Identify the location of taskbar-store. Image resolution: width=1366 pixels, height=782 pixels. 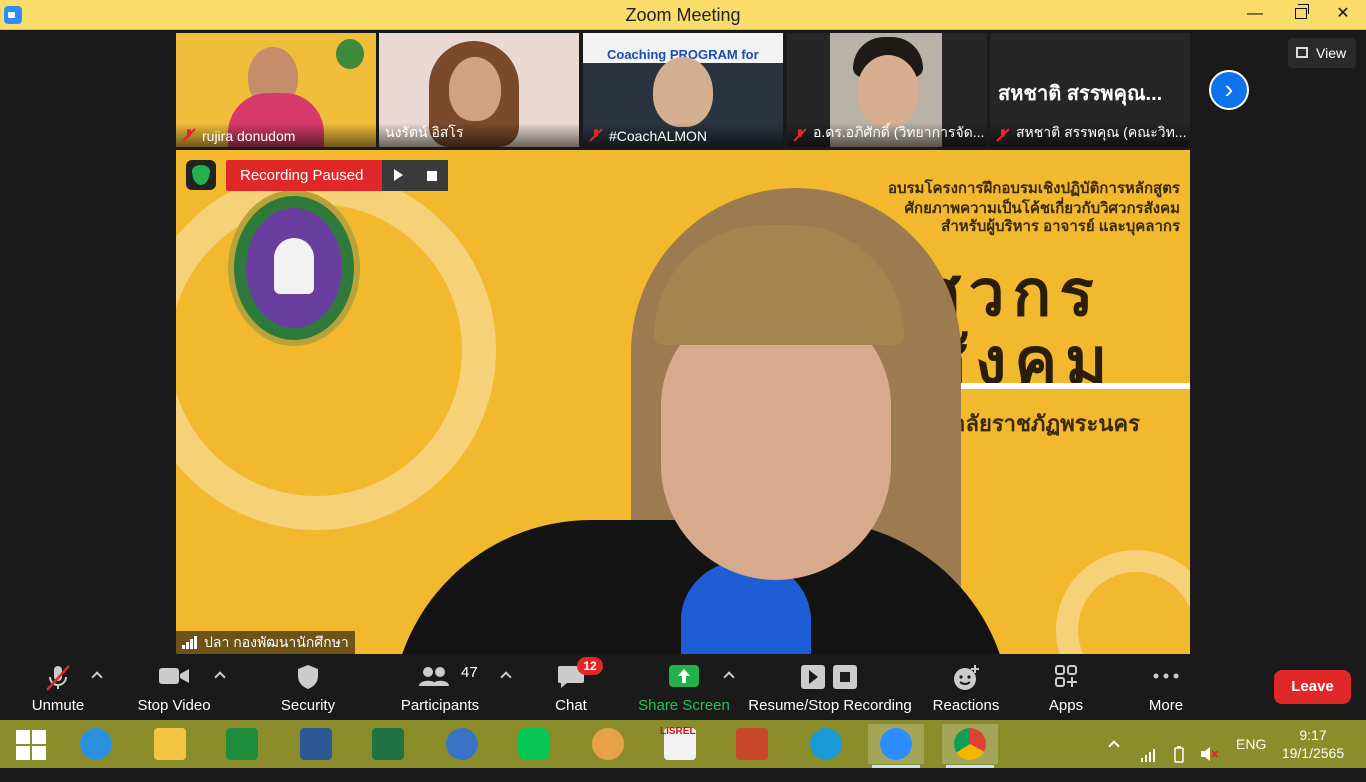
(242, 744).